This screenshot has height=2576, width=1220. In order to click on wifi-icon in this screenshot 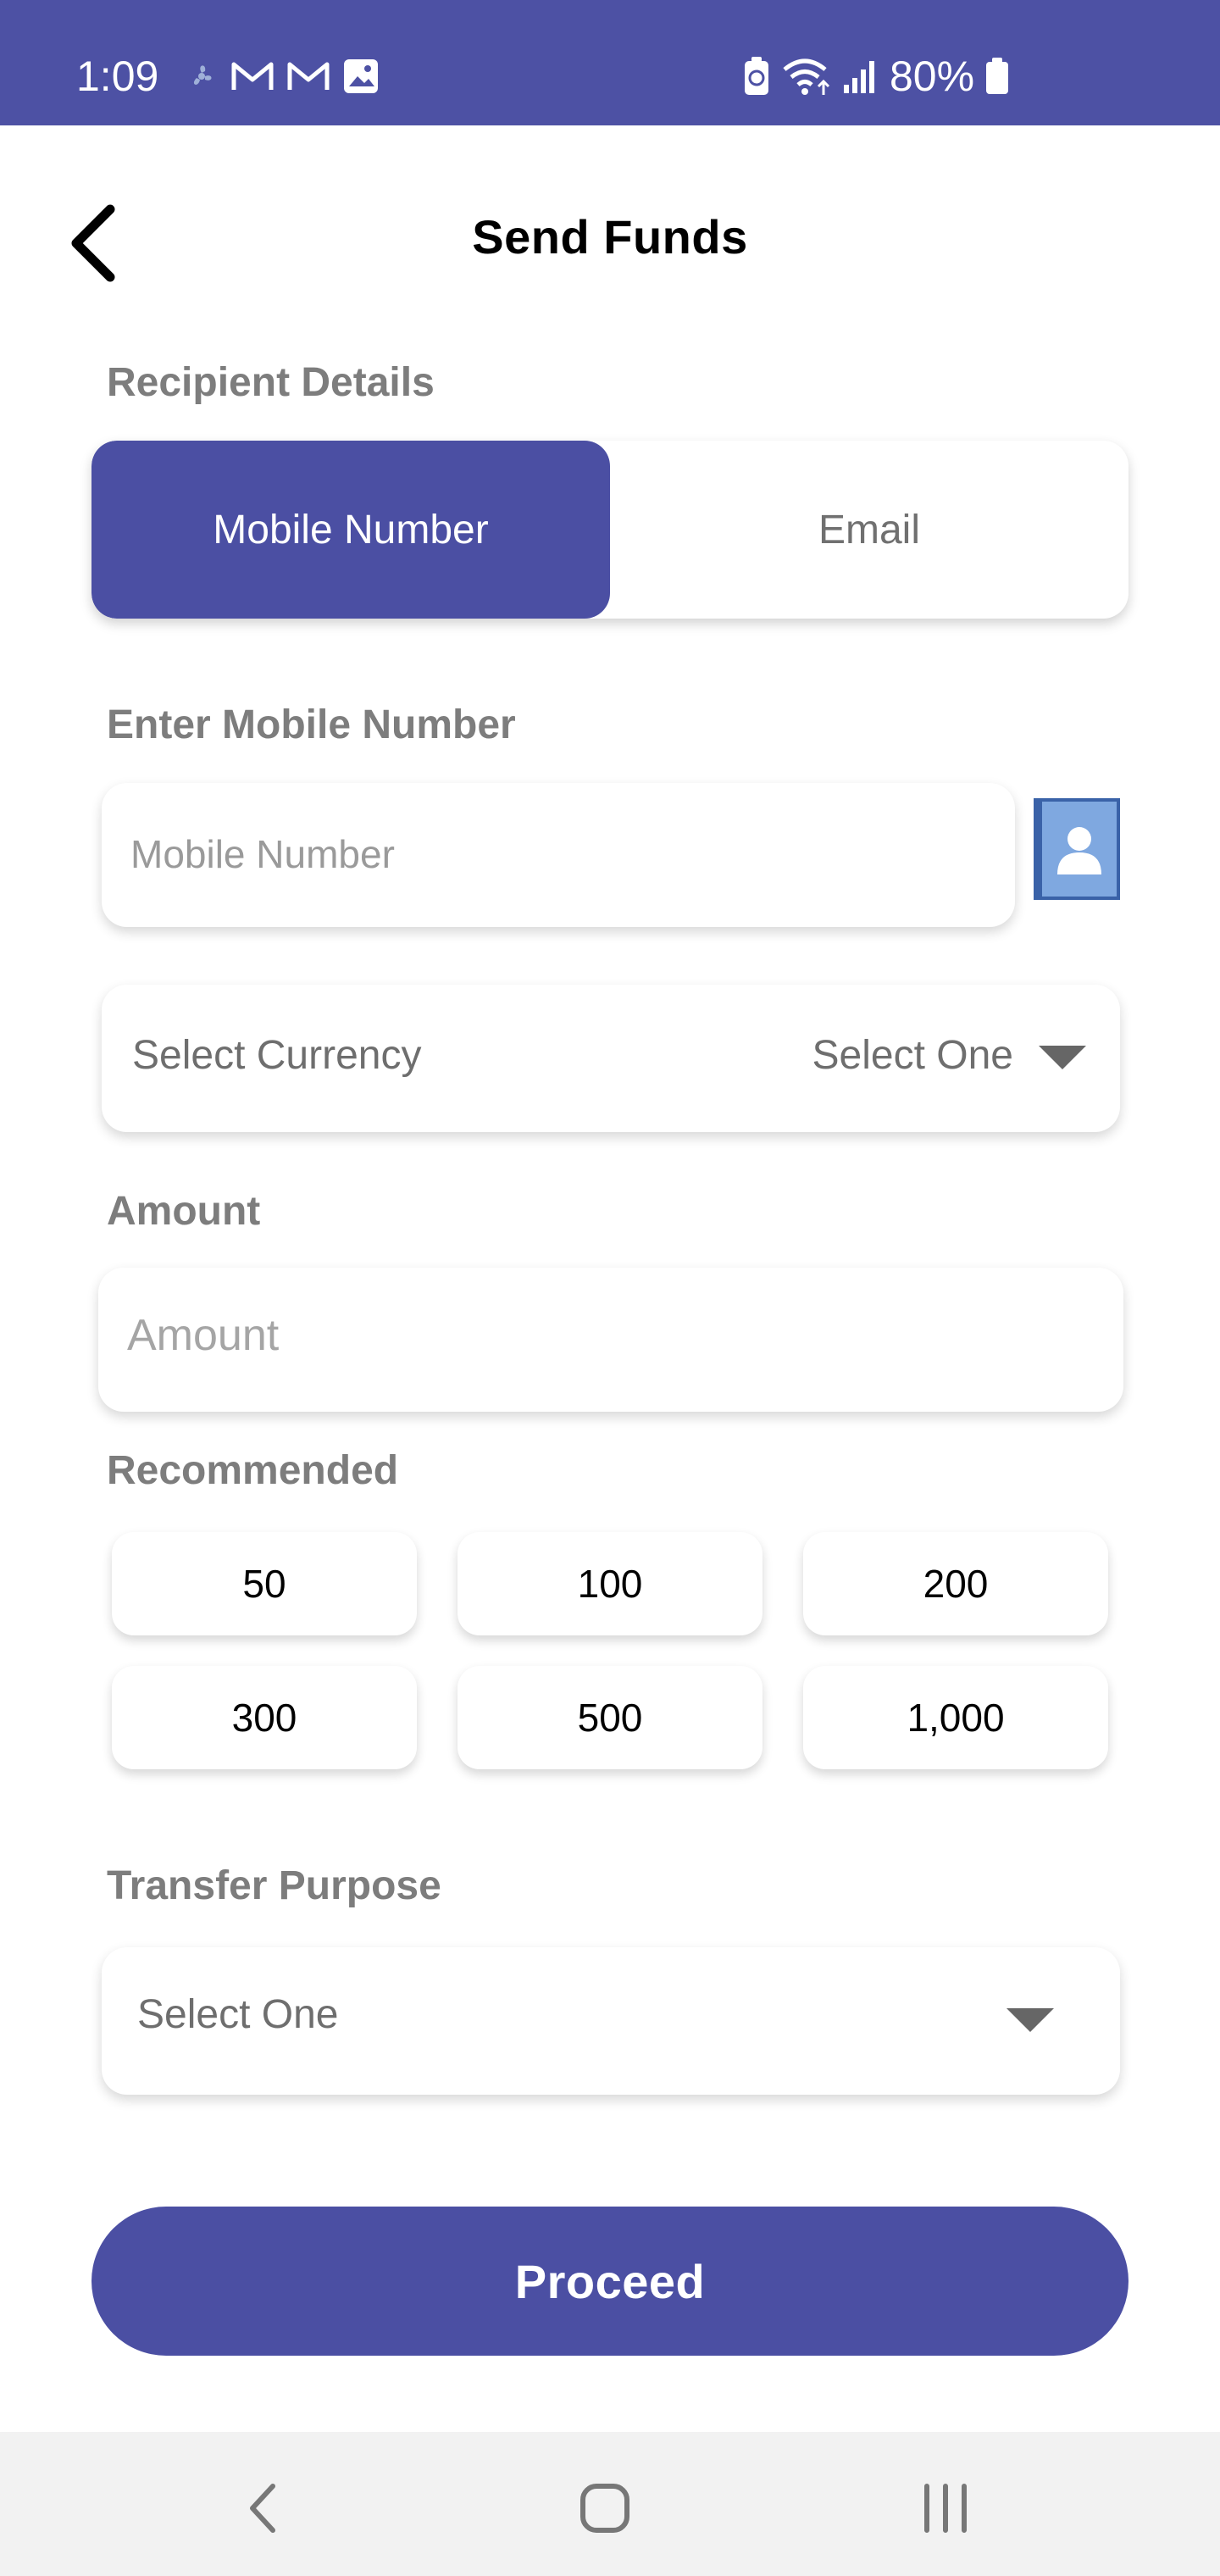, I will do `click(806, 76)`.